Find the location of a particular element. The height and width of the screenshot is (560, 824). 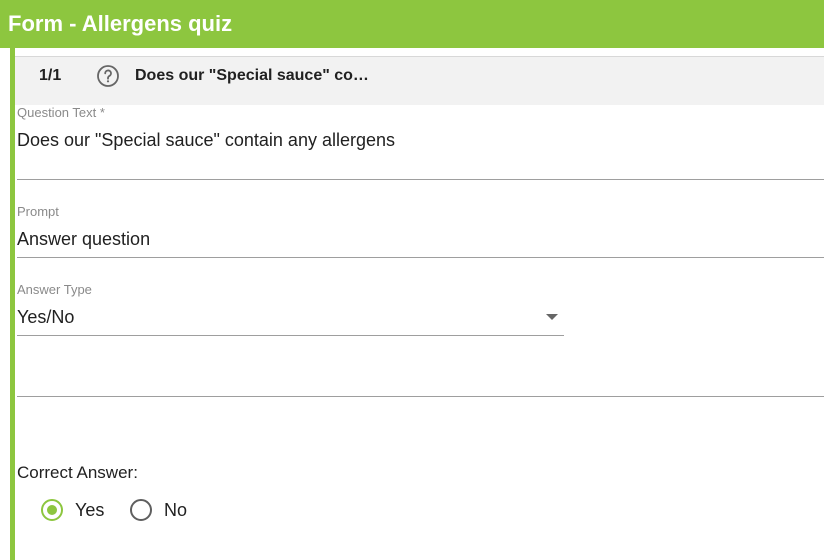

answer-type-select: Yes/No is located at coordinates (45, 317).